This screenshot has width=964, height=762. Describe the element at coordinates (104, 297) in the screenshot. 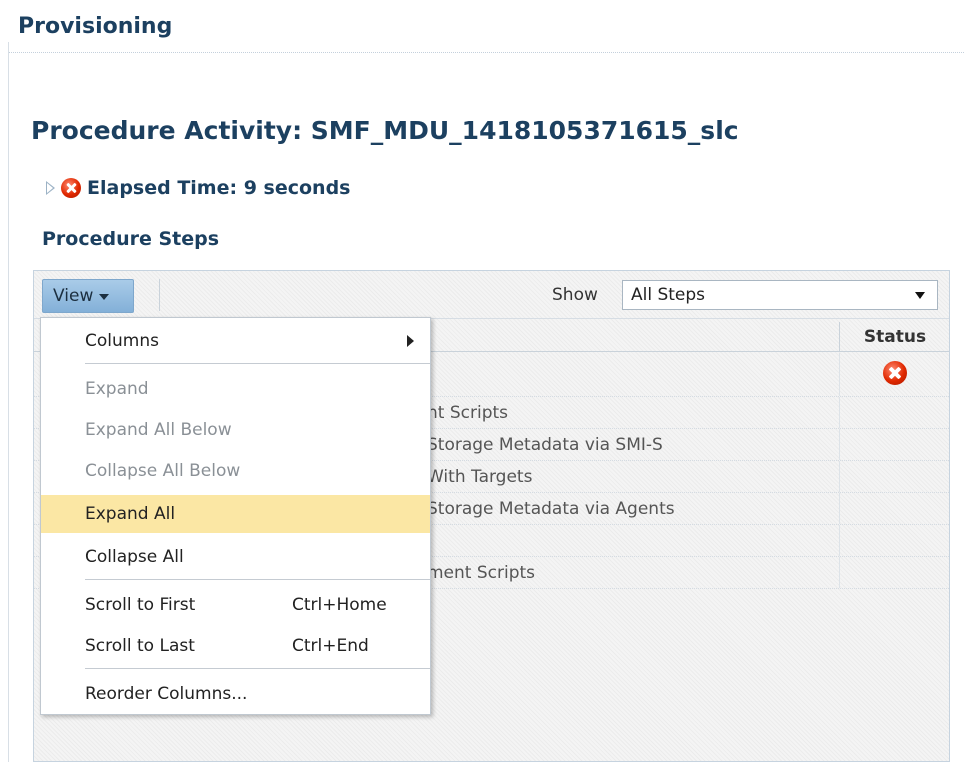

I see `chevron-down-icon` at that location.